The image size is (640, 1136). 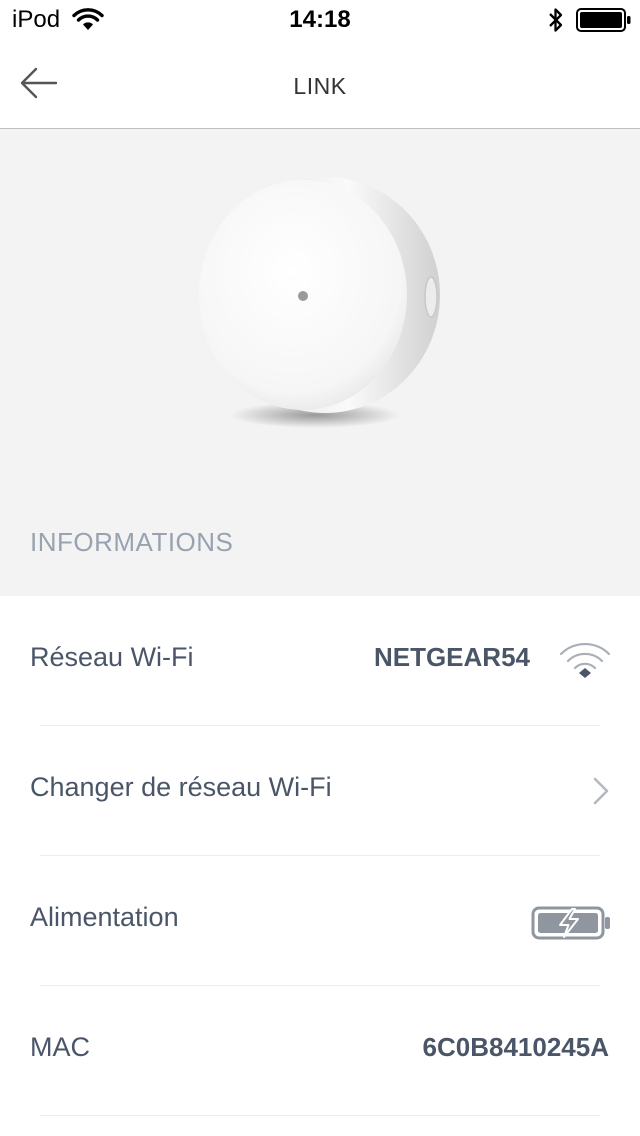 I want to click on mac-row: MAC 6C0B8410245A, so click(x=320, y=1051).